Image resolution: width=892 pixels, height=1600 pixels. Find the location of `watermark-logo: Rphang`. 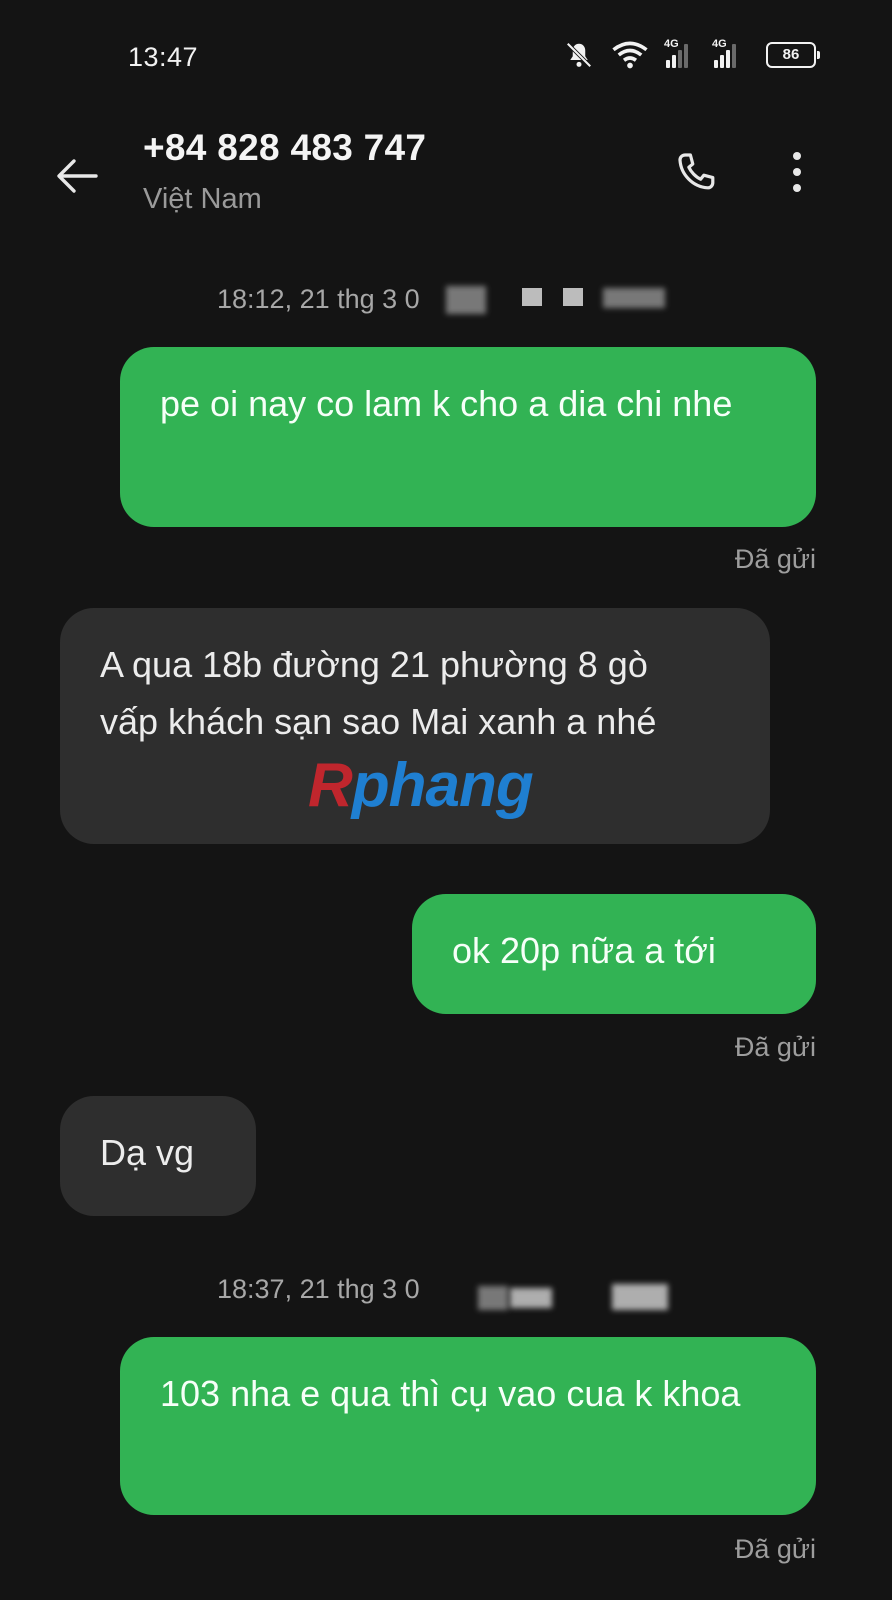

watermark-logo: Rphang is located at coordinates (421, 785).